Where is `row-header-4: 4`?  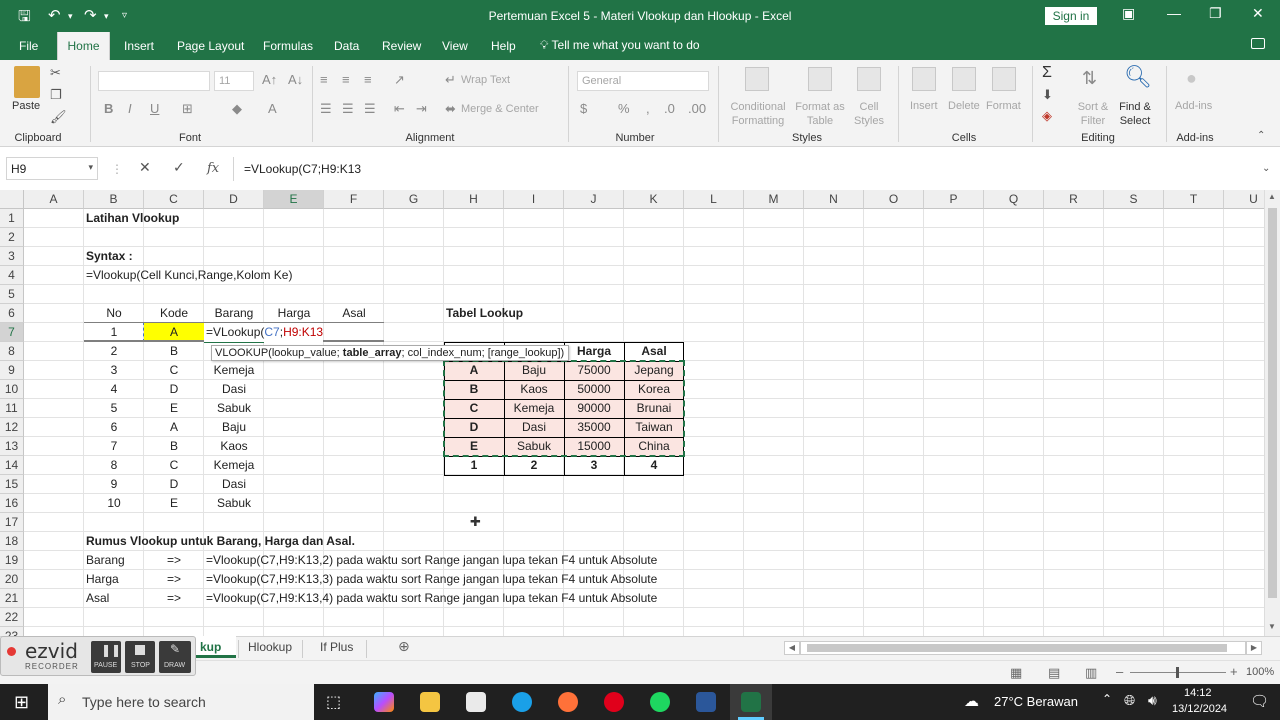 row-header-4: 4 is located at coordinates (12, 275).